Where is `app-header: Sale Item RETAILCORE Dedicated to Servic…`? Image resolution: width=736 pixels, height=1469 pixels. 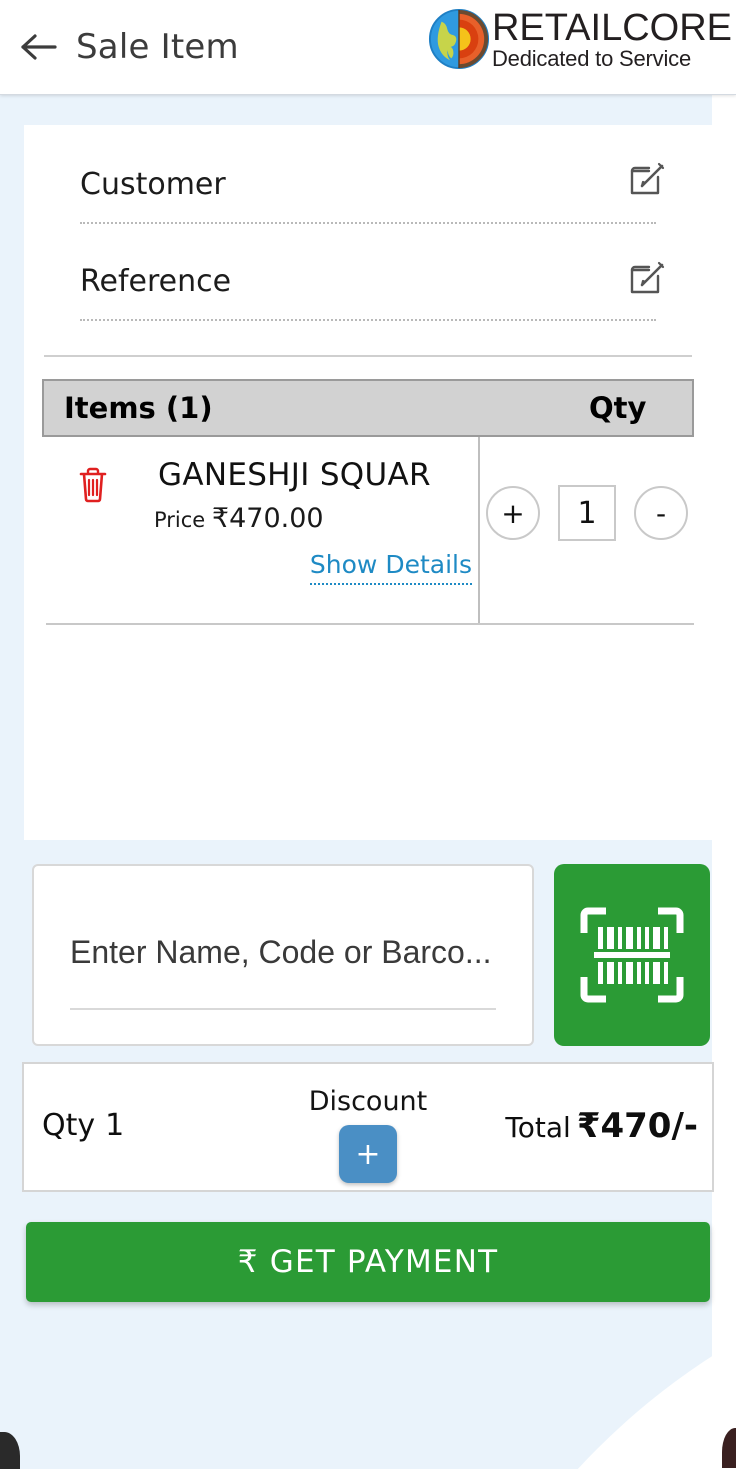 app-header: Sale Item RETAILCORE Dedicated to Servic… is located at coordinates (368, 47).